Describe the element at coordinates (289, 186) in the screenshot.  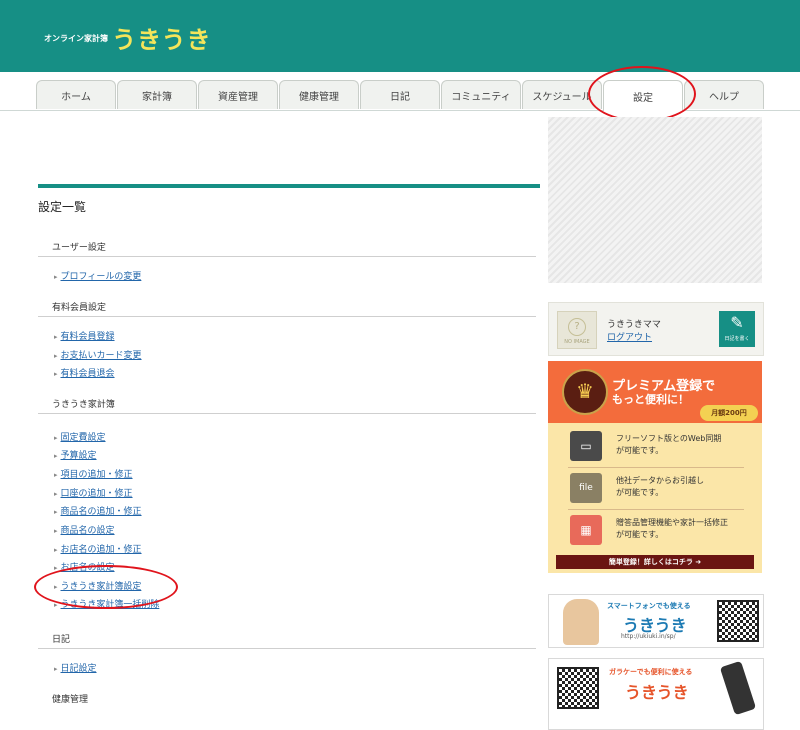
I see `content-top-bar` at that location.